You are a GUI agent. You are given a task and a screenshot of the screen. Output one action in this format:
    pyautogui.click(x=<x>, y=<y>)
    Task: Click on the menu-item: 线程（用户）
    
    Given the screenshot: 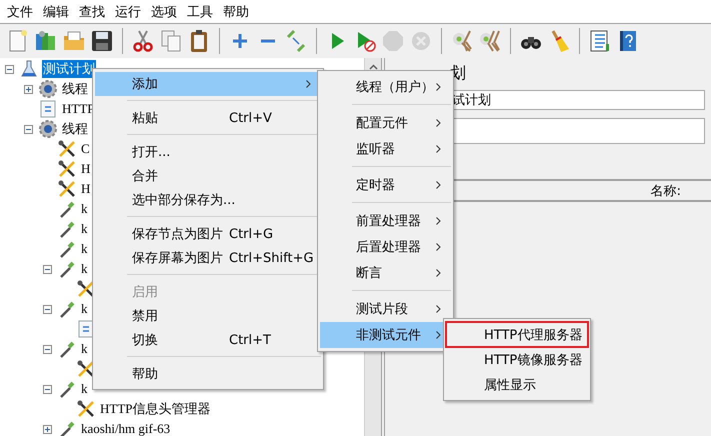 What is the action you would take?
    pyautogui.click(x=385, y=87)
    